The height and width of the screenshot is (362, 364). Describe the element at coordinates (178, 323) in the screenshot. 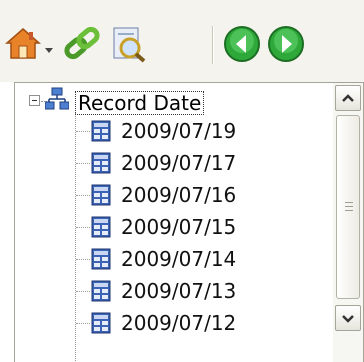

I see `tree-item-label: 2009/07/12` at that location.